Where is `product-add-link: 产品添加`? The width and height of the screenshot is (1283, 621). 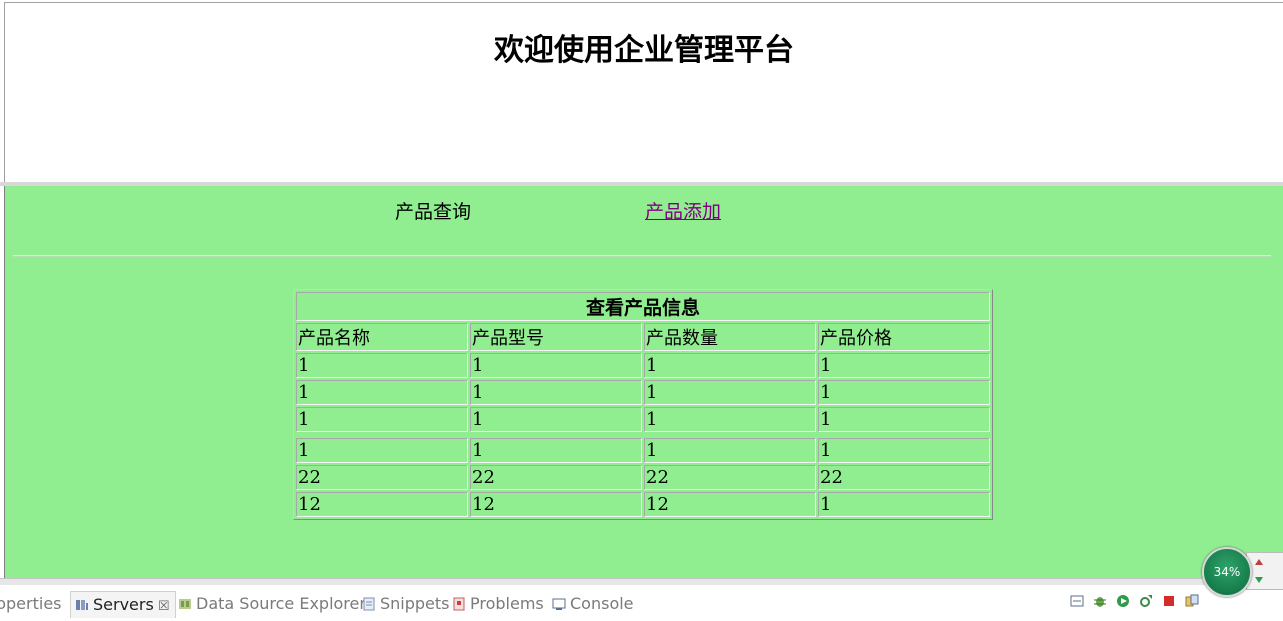
product-add-link: 产品添加 is located at coordinates (683, 210).